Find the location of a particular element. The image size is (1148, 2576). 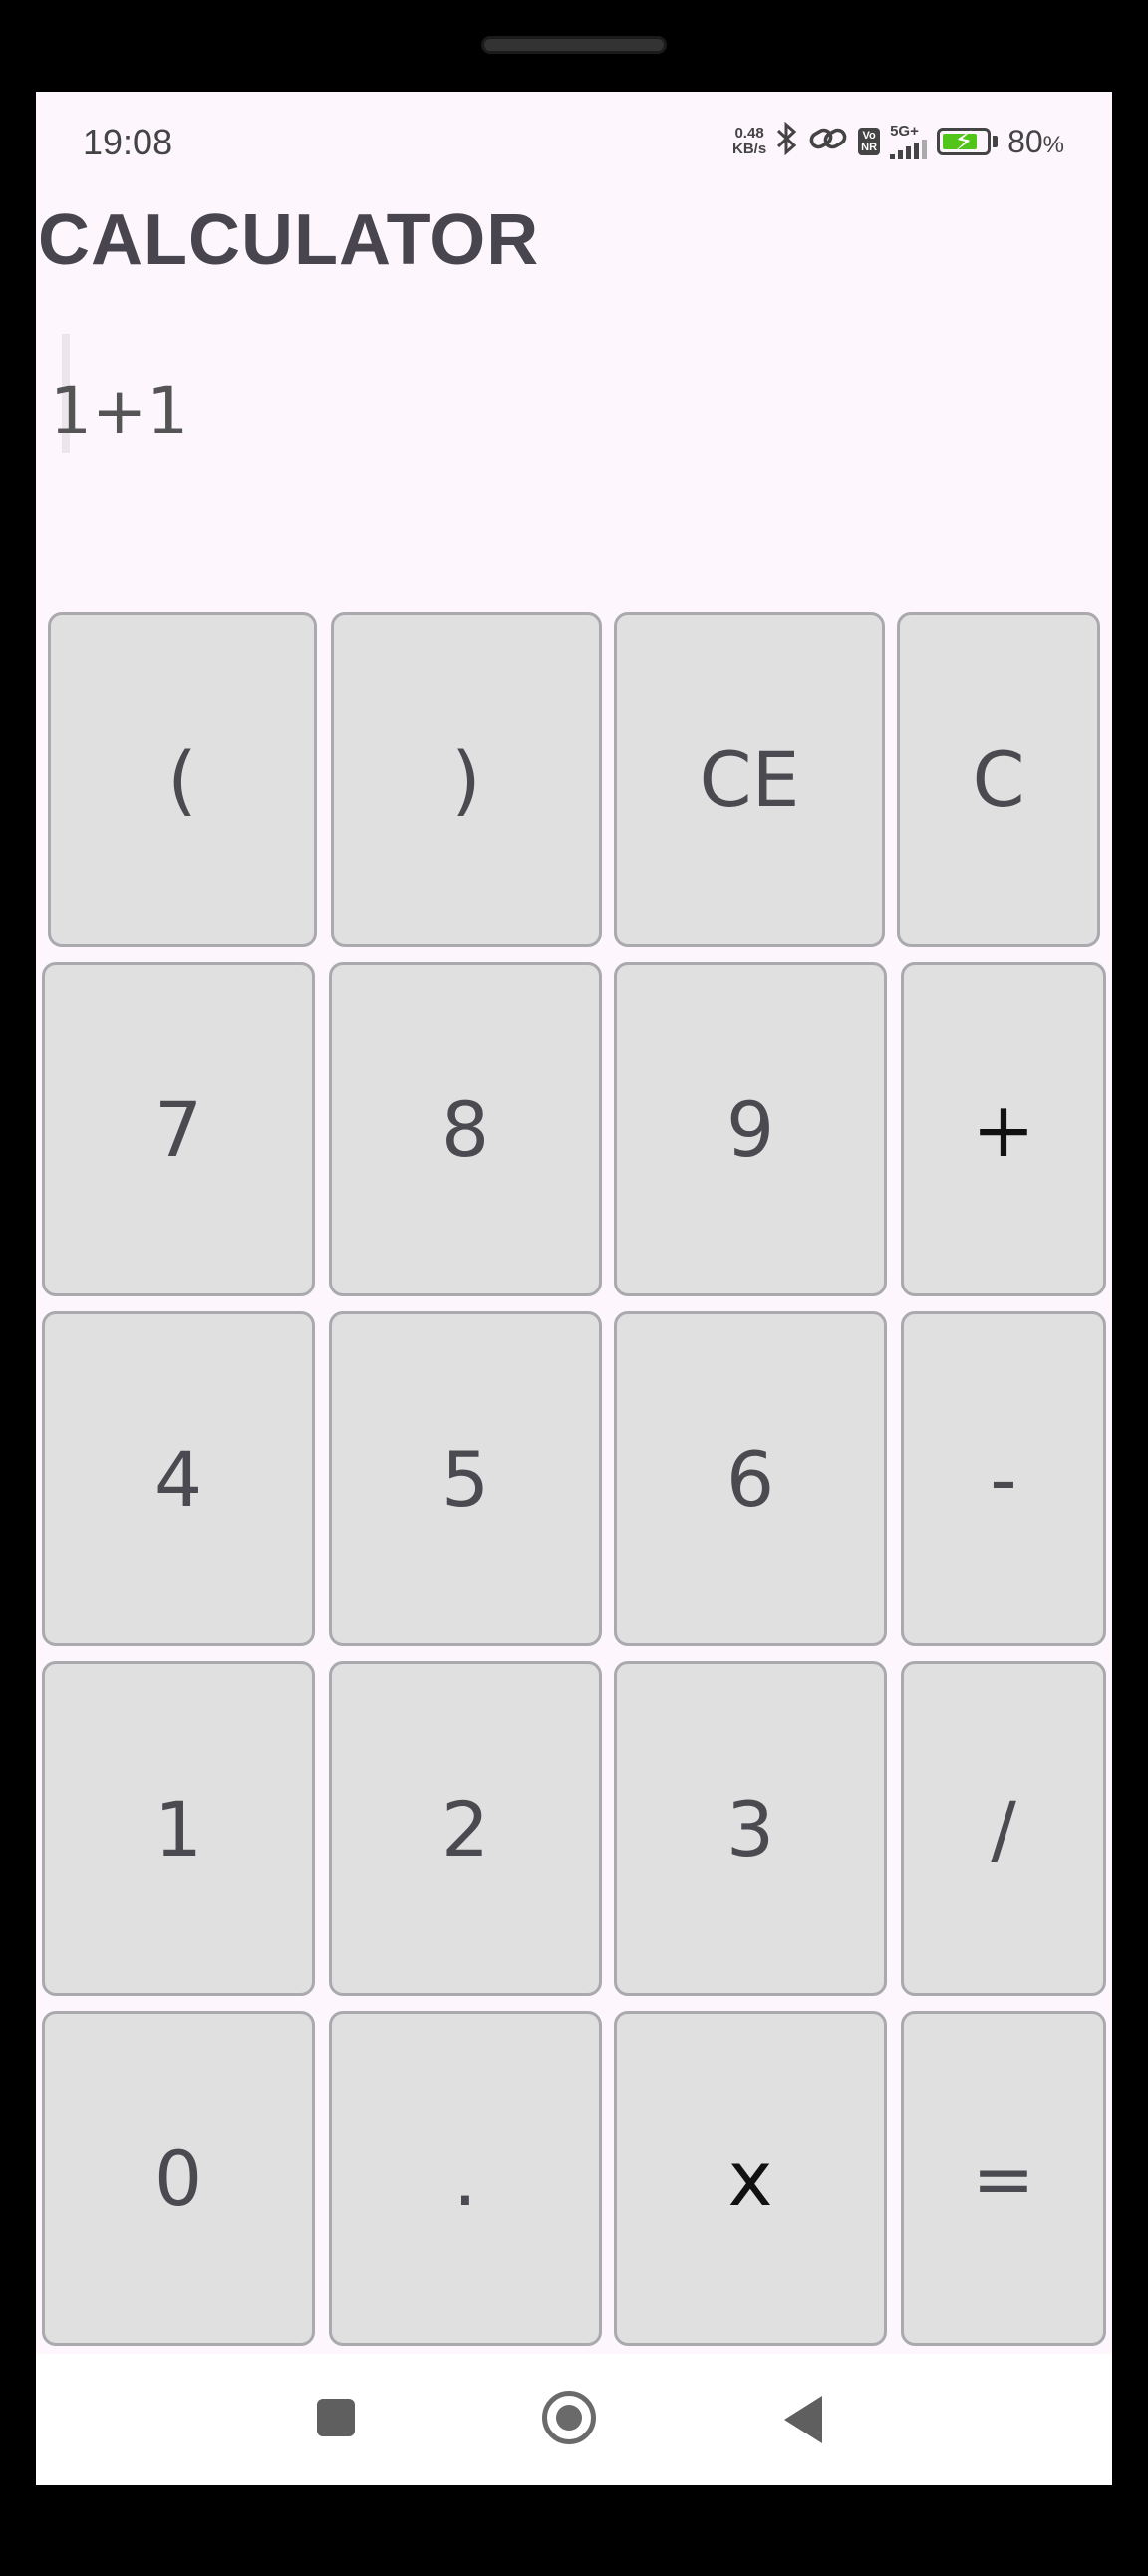

signal-strength: 5G+ is located at coordinates (909, 141).